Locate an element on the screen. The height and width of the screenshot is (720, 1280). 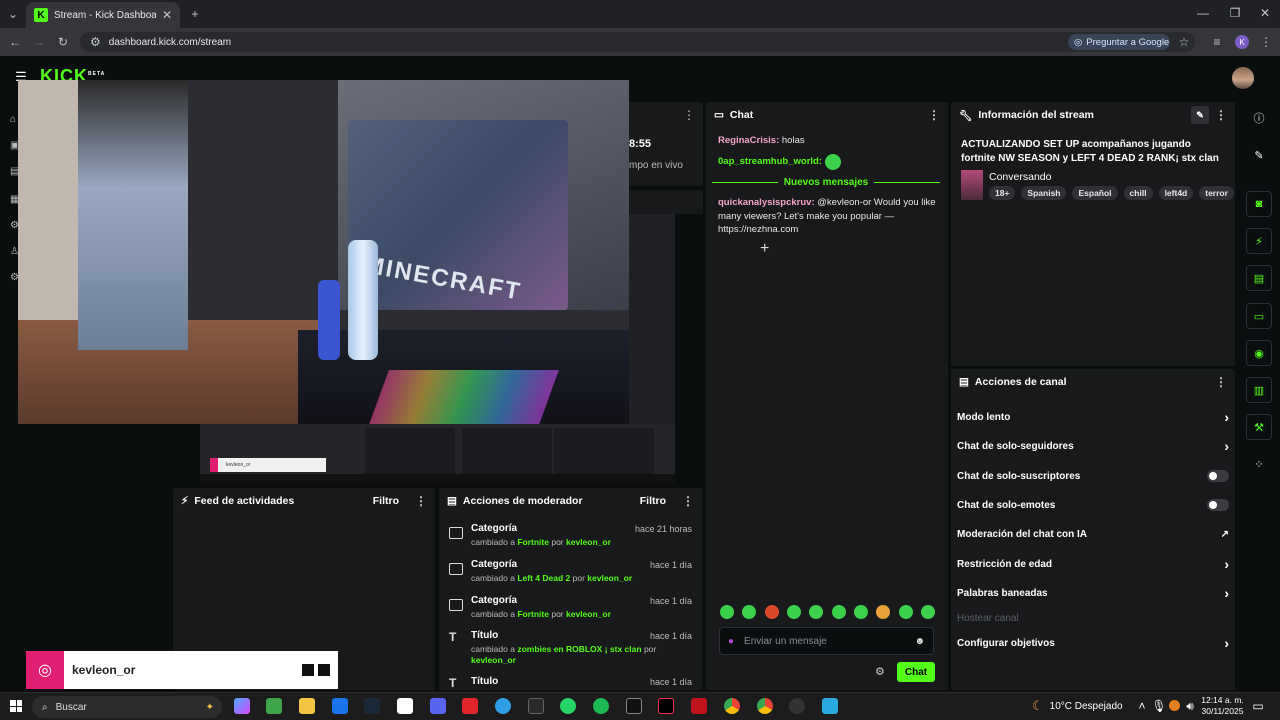
emoji-picker-icon: ☻ is located at coordinates (919, 641).